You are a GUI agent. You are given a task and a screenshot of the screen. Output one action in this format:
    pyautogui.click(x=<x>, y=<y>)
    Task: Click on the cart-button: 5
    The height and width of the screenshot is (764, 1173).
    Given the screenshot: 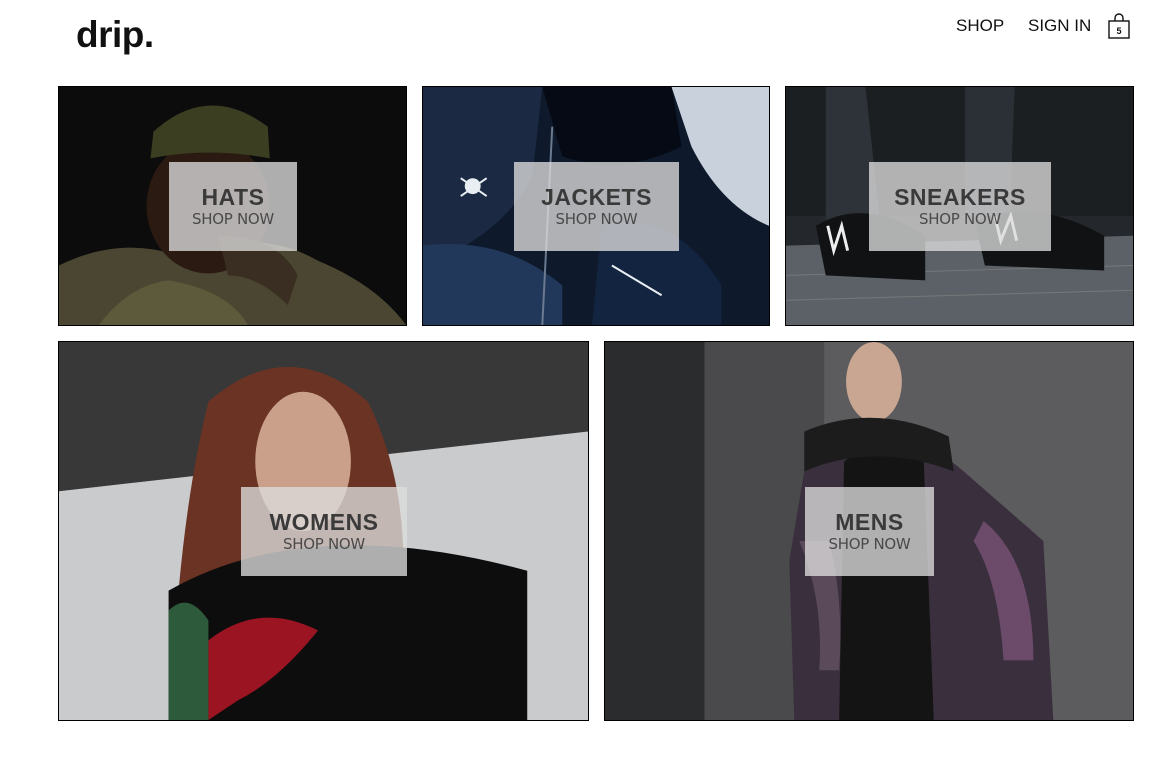 What is the action you would take?
    pyautogui.click(x=1119, y=26)
    